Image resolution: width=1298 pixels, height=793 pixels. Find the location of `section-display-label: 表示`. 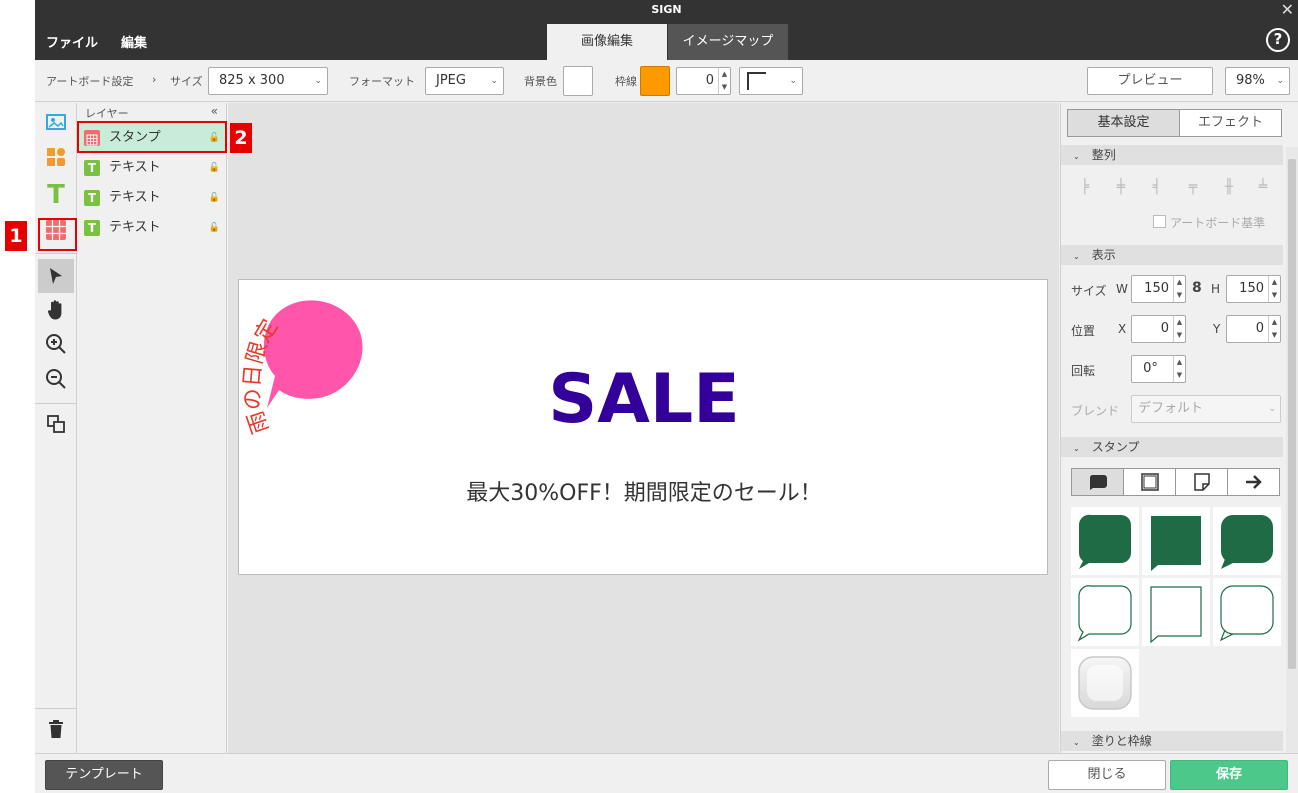

section-display-label: 表示 is located at coordinates (1103, 255).